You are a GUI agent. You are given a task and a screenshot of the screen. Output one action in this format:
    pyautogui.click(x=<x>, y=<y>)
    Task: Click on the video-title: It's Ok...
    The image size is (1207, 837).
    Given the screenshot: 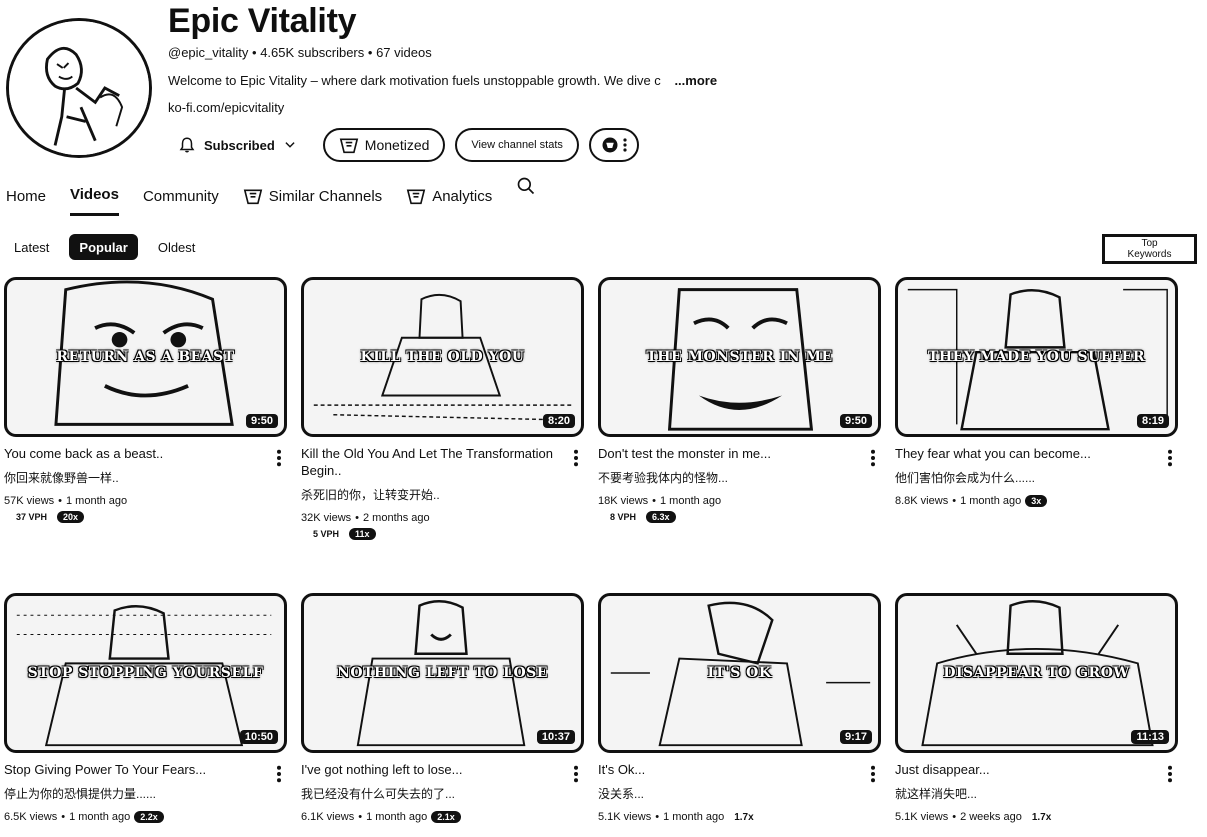 What is the action you would take?
    pyautogui.click(x=740, y=769)
    